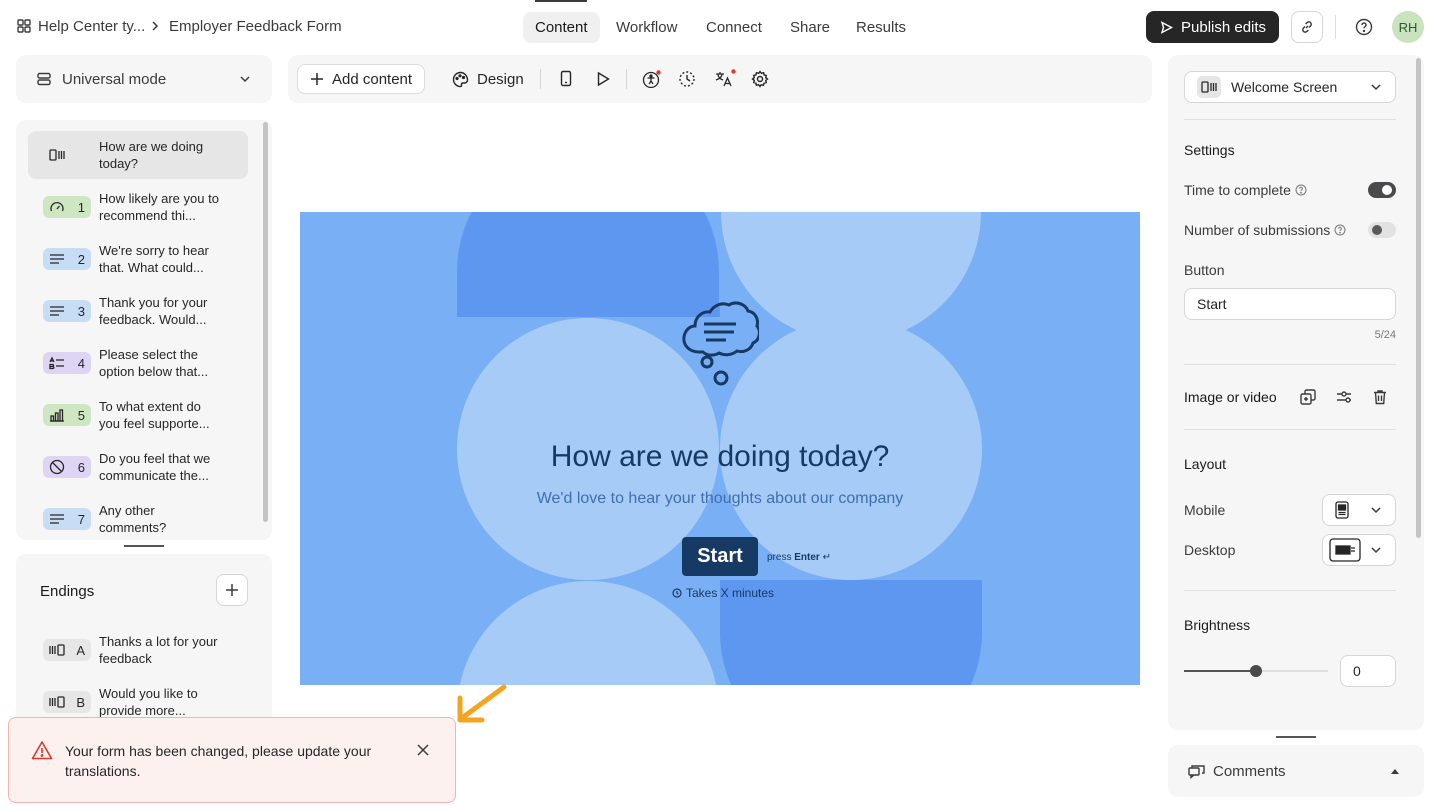 The width and height of the screenshot is (1440, 811). Describe the element at coordinates (1230, 397) in the screenshot. I see `image-or-video-title: Image or video` at that location.